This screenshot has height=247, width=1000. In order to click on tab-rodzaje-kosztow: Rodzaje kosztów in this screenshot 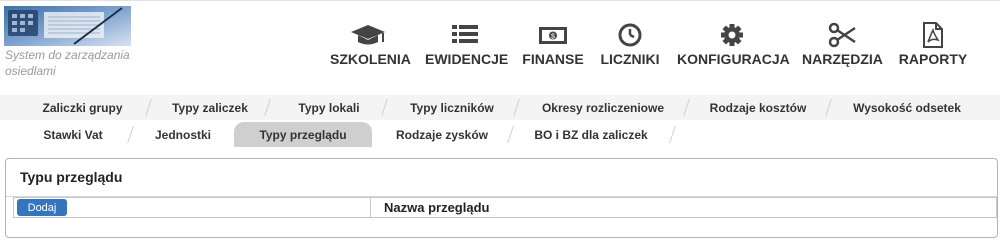, I will do `click(758, 107)`.